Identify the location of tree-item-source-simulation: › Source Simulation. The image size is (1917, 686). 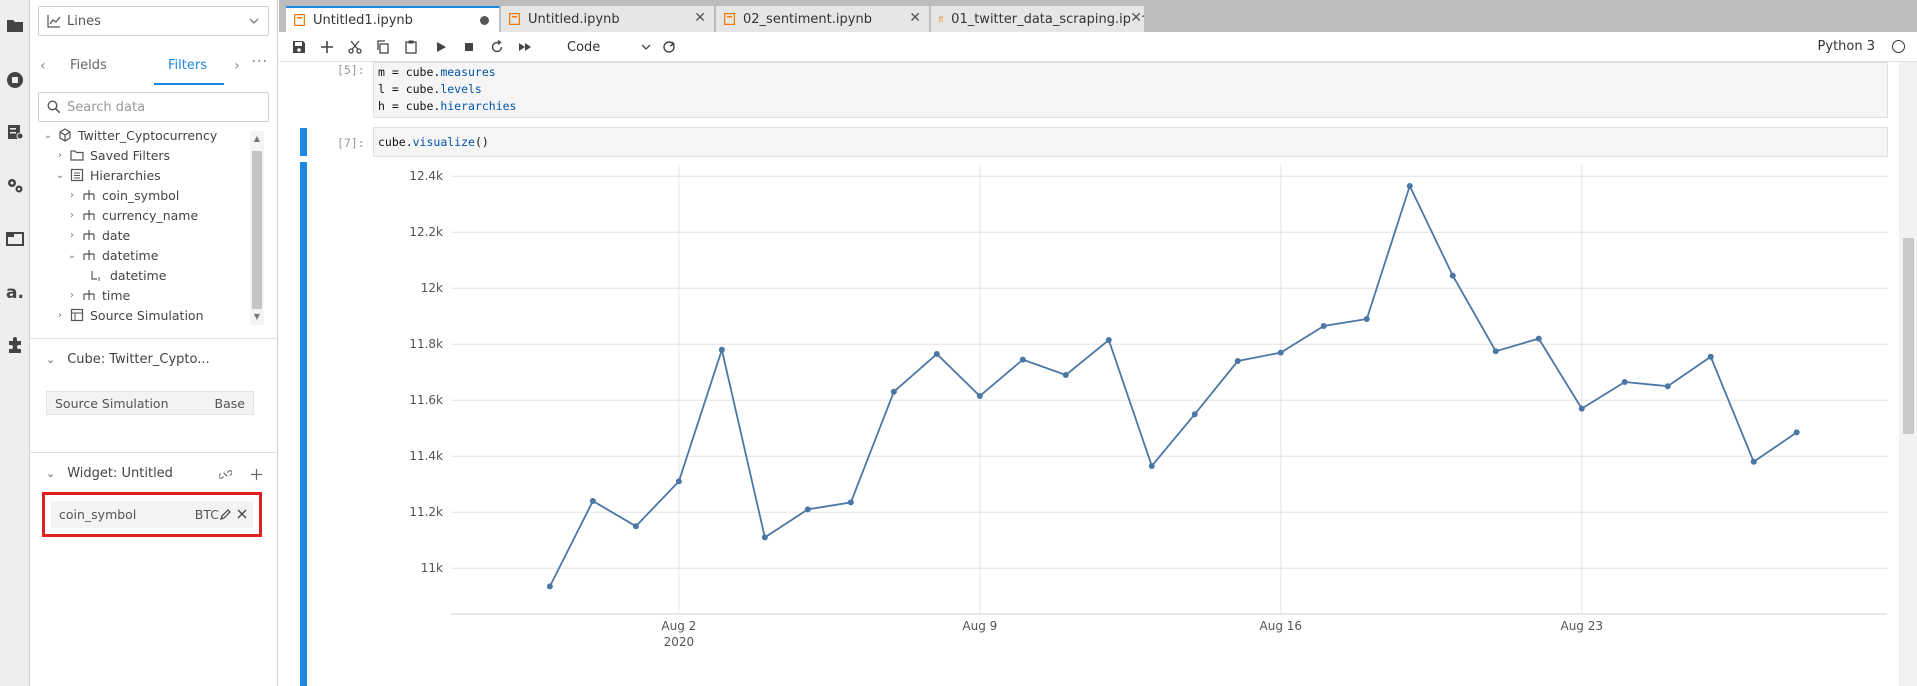
(129, 315).